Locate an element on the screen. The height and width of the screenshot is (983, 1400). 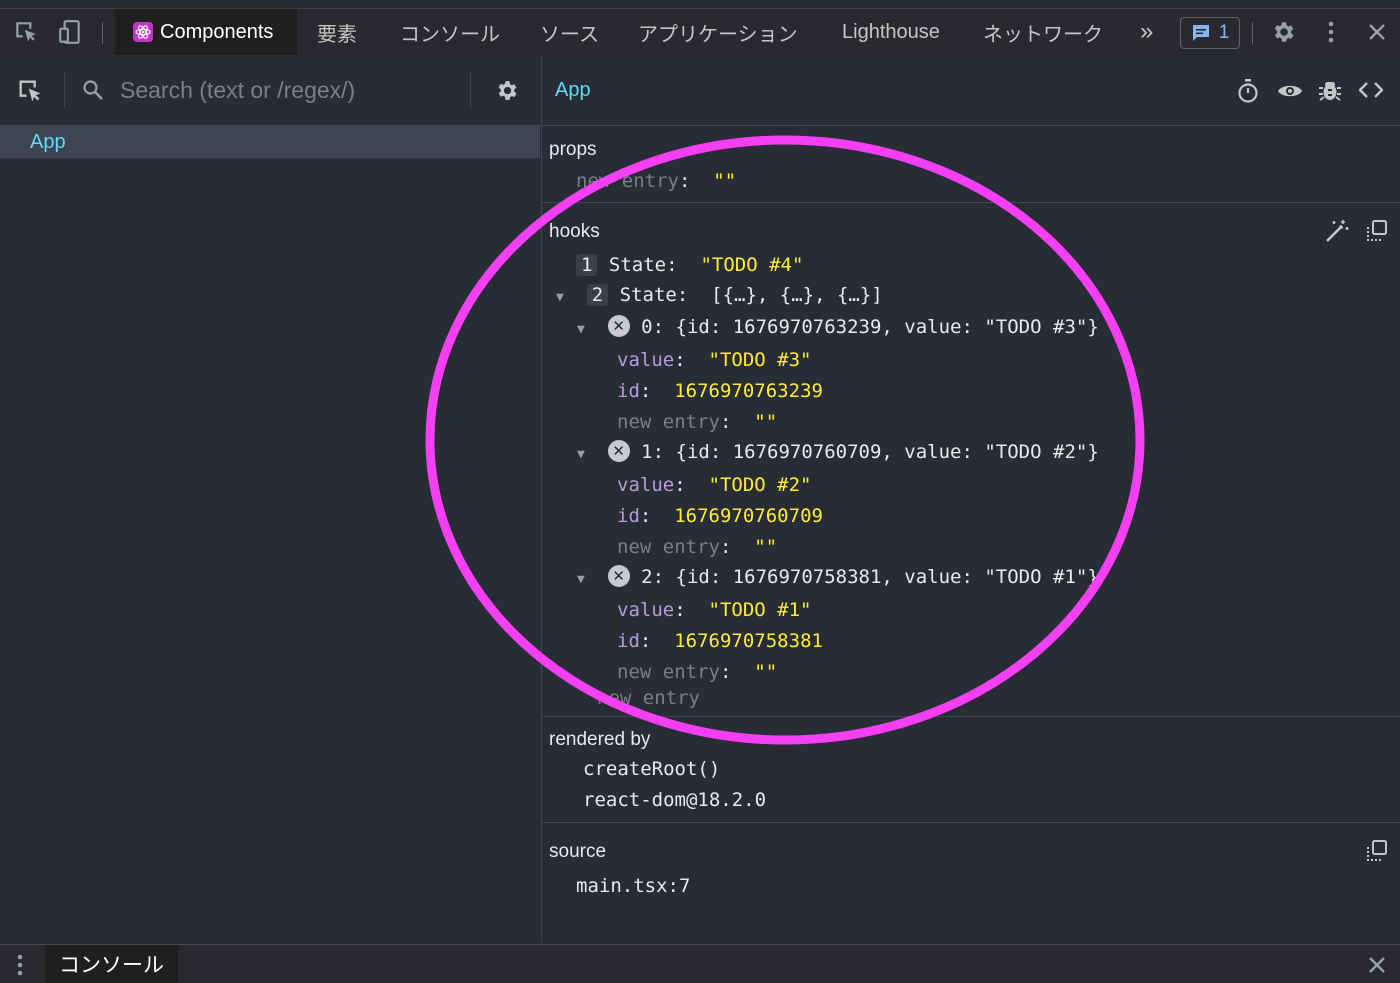
magic-wand-icon is located at coordinates (1337, 233).